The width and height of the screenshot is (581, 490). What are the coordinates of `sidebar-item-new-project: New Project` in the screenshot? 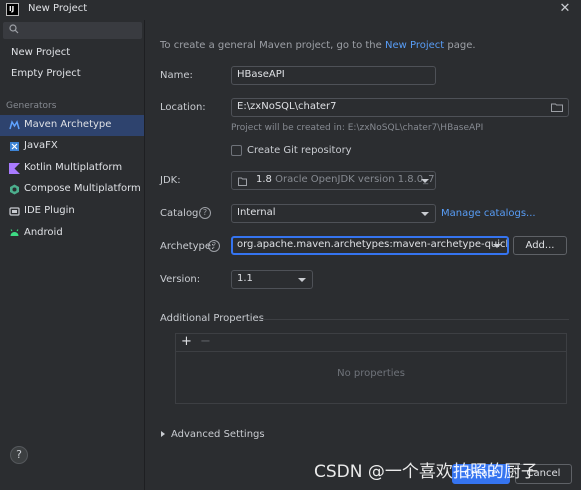 It's located at (40, 52).